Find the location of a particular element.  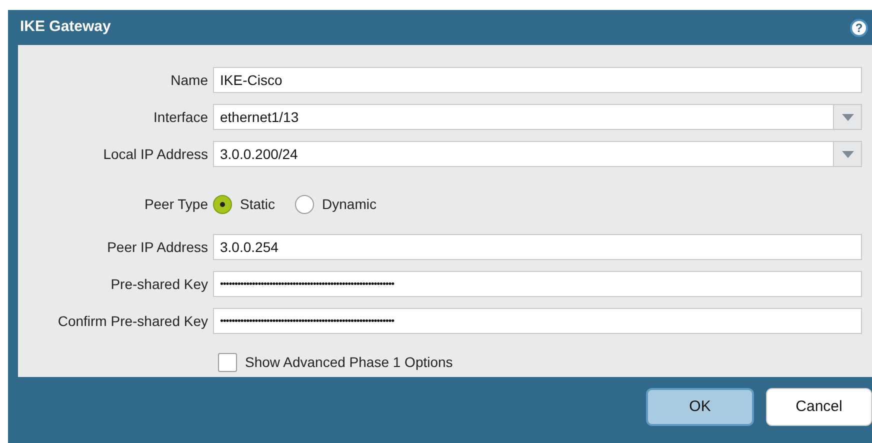

dropdown-field: ethernet1/13 is located at coordinates (537, 117).